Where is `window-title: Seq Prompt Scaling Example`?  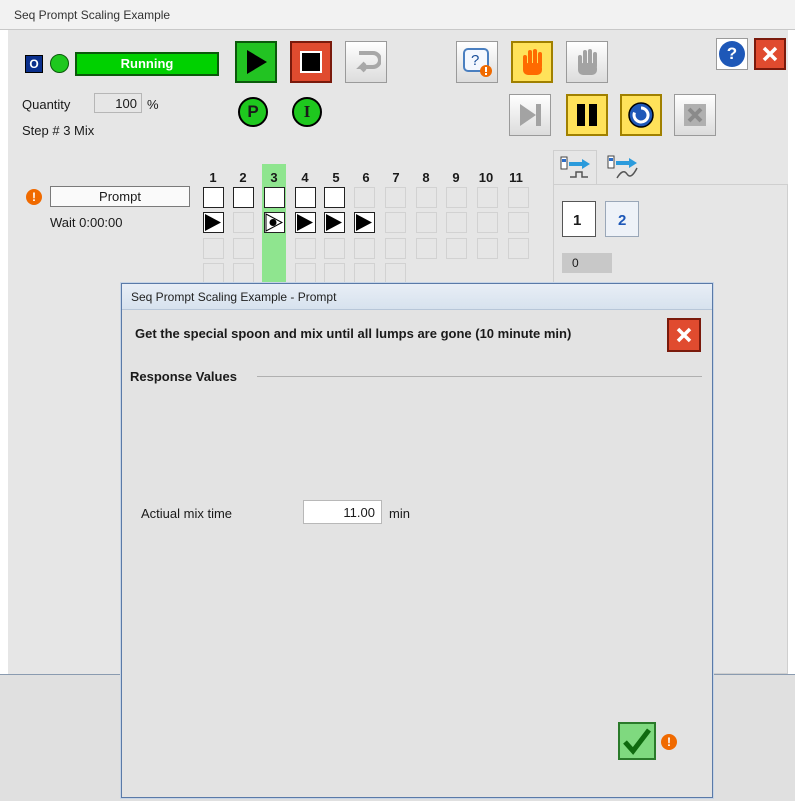
window-title: Seq Prompt Scaling Example is located at coordinates (397, 15).